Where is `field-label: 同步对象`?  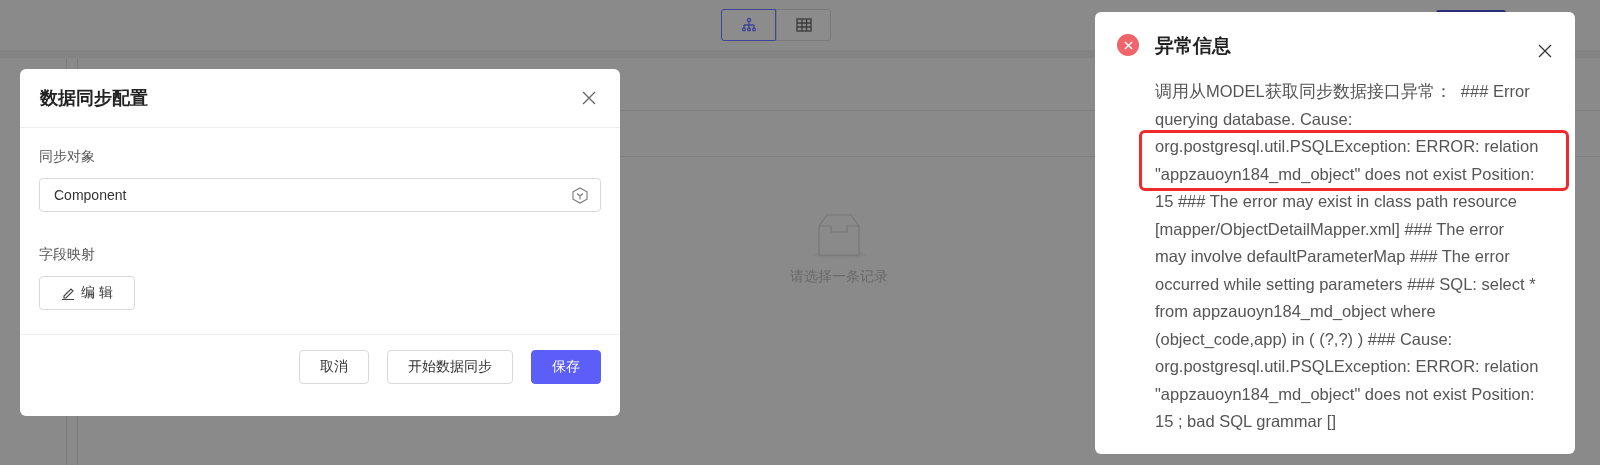
field-label: 同步对象 is located at coordinates (67, 156).